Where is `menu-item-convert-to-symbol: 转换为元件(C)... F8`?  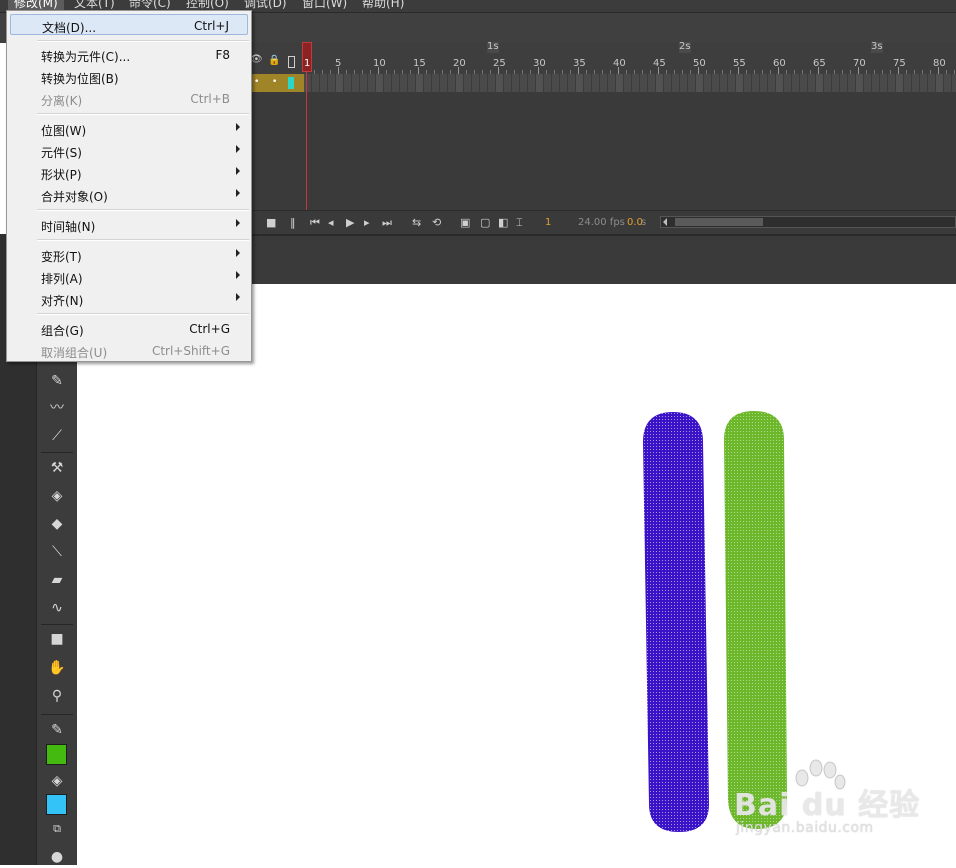
menu-item-convert-to-symbol: 转换为元件(C)... F8 is located at coordinates (129, 54).